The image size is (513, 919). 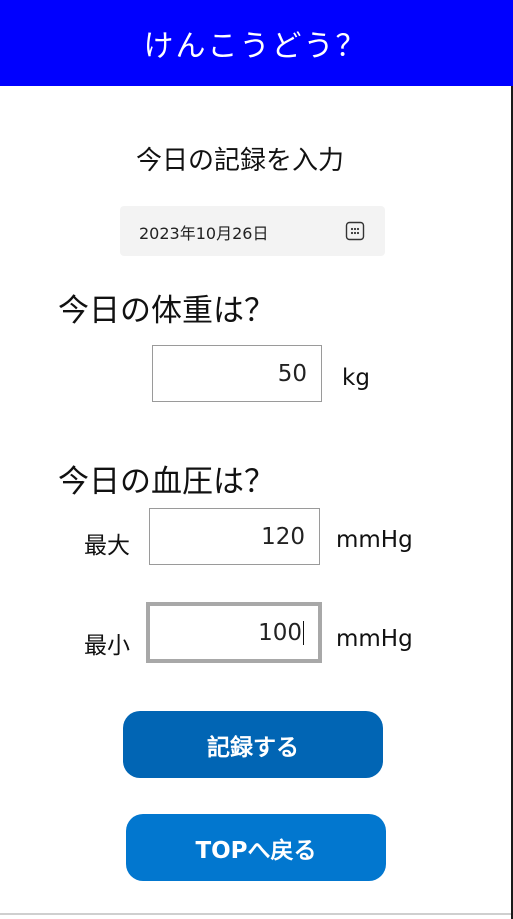 What do you see at coordinates (204, 233) in the screenshot?
I see `date-value: 2023年10月26日` at bounding box center [204, 233].